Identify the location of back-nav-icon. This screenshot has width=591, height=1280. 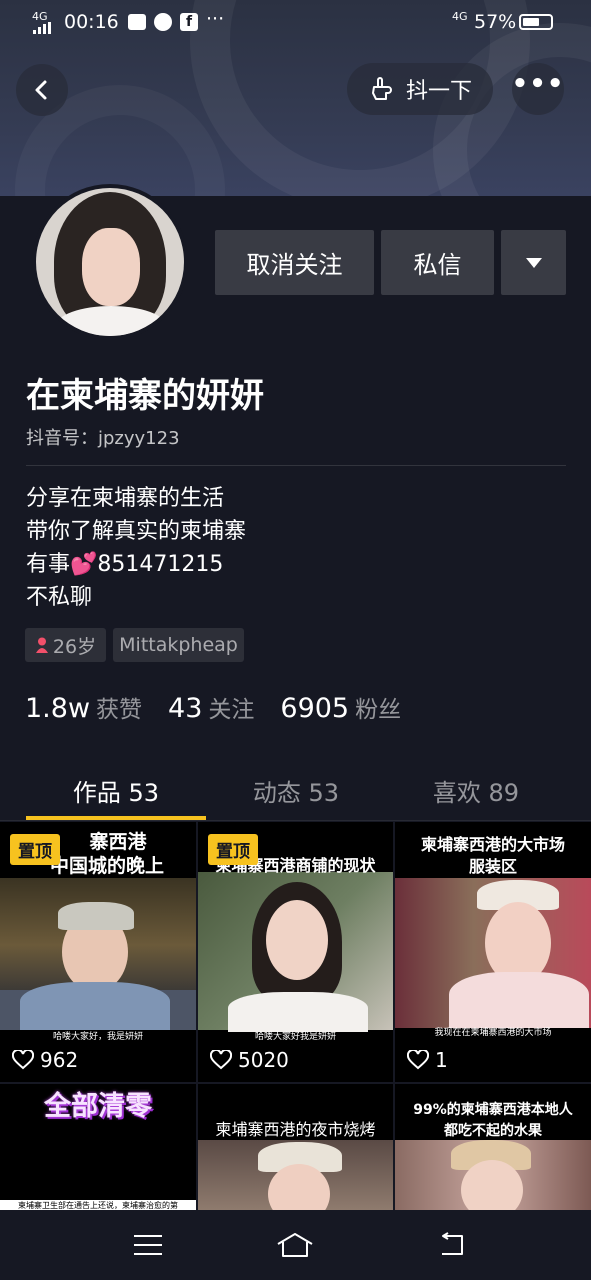
(451, 1245).